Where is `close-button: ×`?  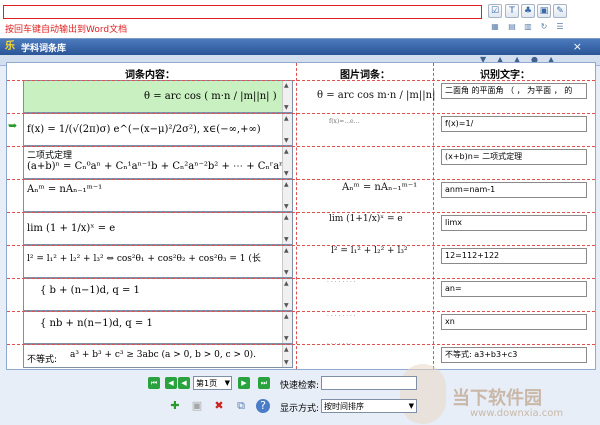
close-button: × is located at coordinates (577, 46).